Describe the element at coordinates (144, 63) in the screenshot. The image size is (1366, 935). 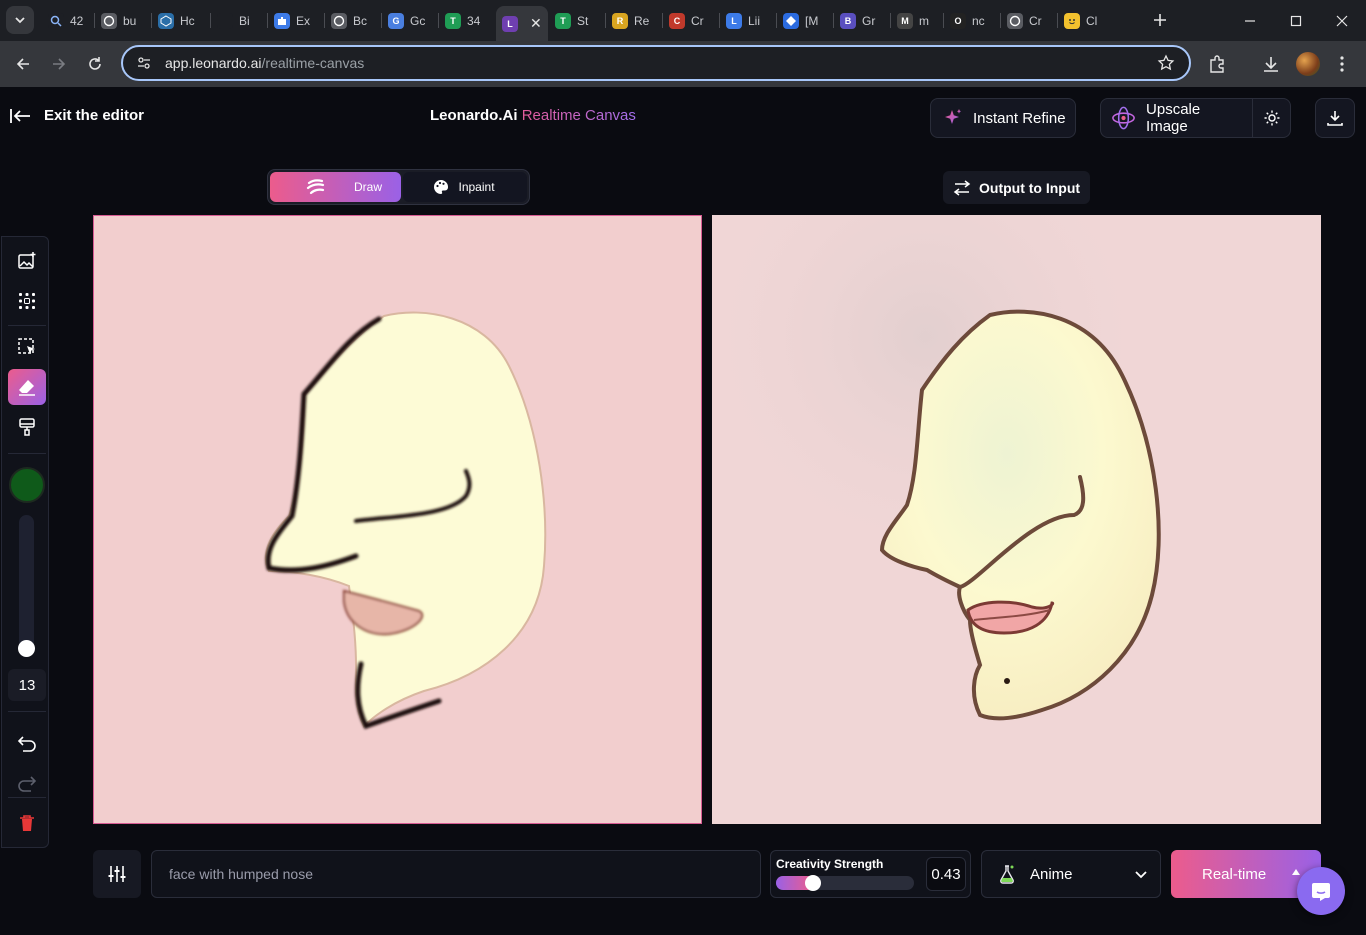
I see `site-settings-icon` at that location.